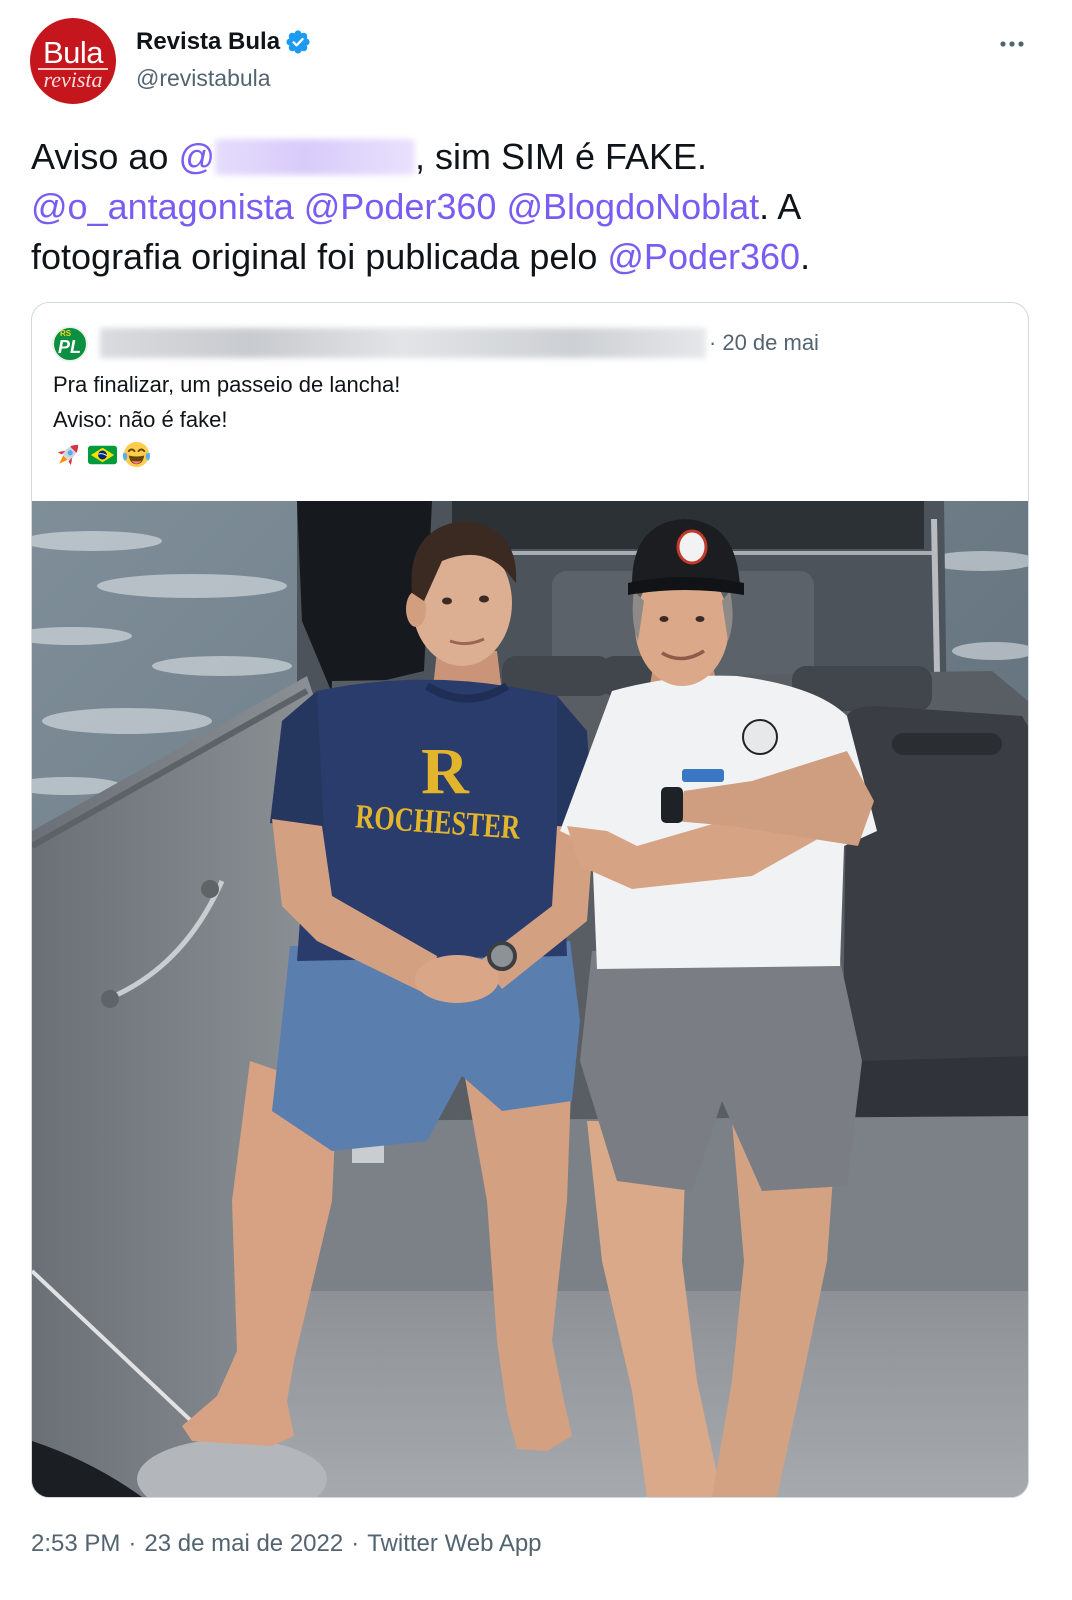  Describe the element at coordinates (208, 42) in the screenshot. I see `author-name: Revista Bula` at that location.